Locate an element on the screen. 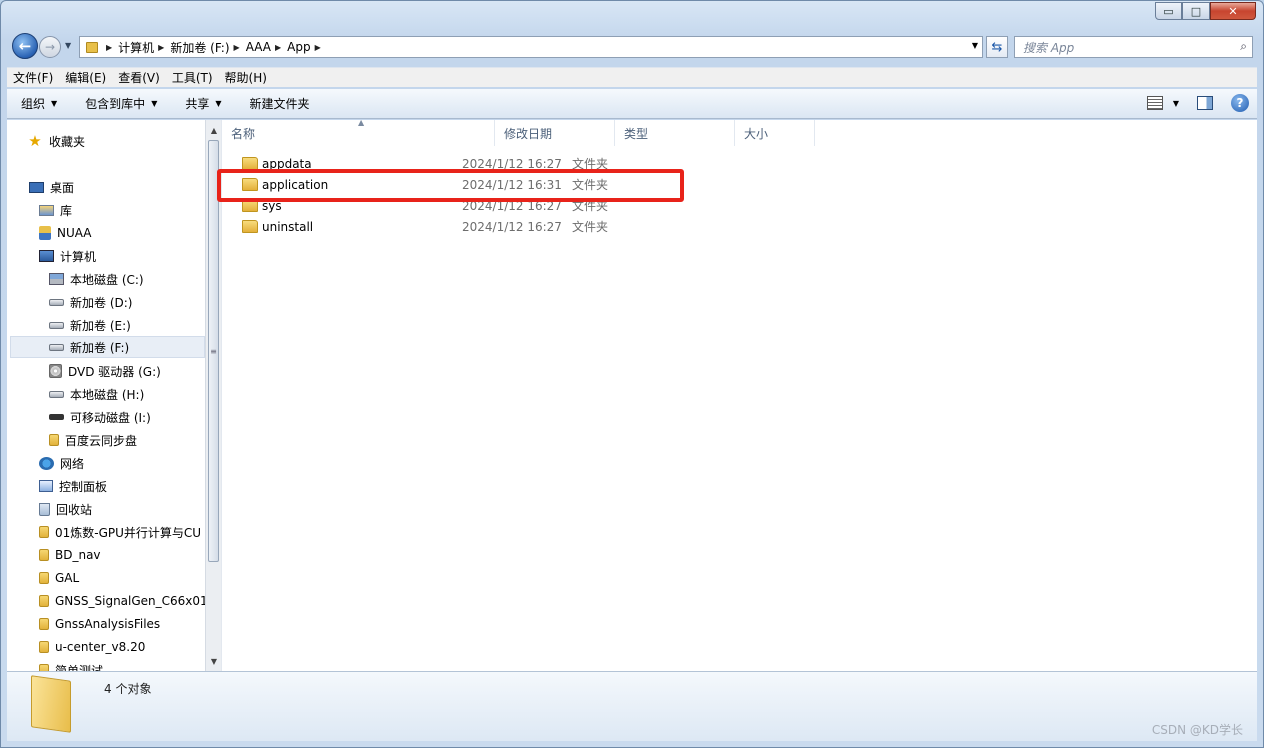  sidebar-item-label: NUAA is located at coordinates (74, 233).